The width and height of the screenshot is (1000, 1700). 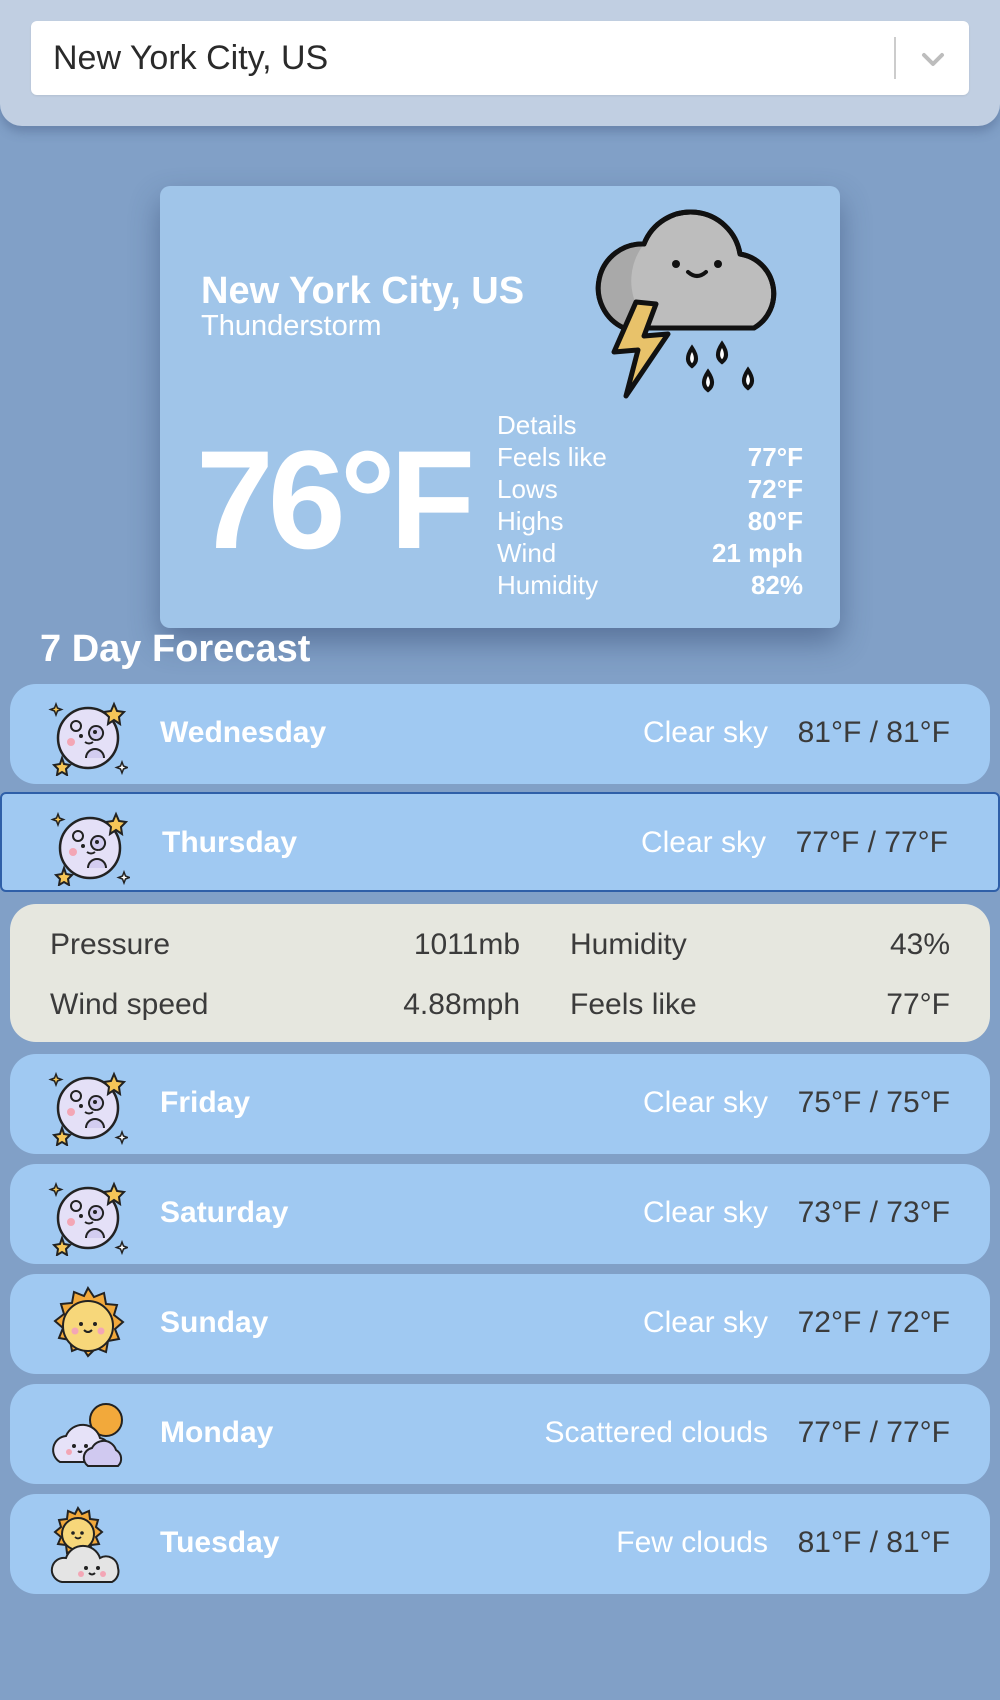 What do you see at coordinates (650, 490) in the screenshot?
I see `detail-row-lows: Lows 72°F` at bounding box center [650, 490].